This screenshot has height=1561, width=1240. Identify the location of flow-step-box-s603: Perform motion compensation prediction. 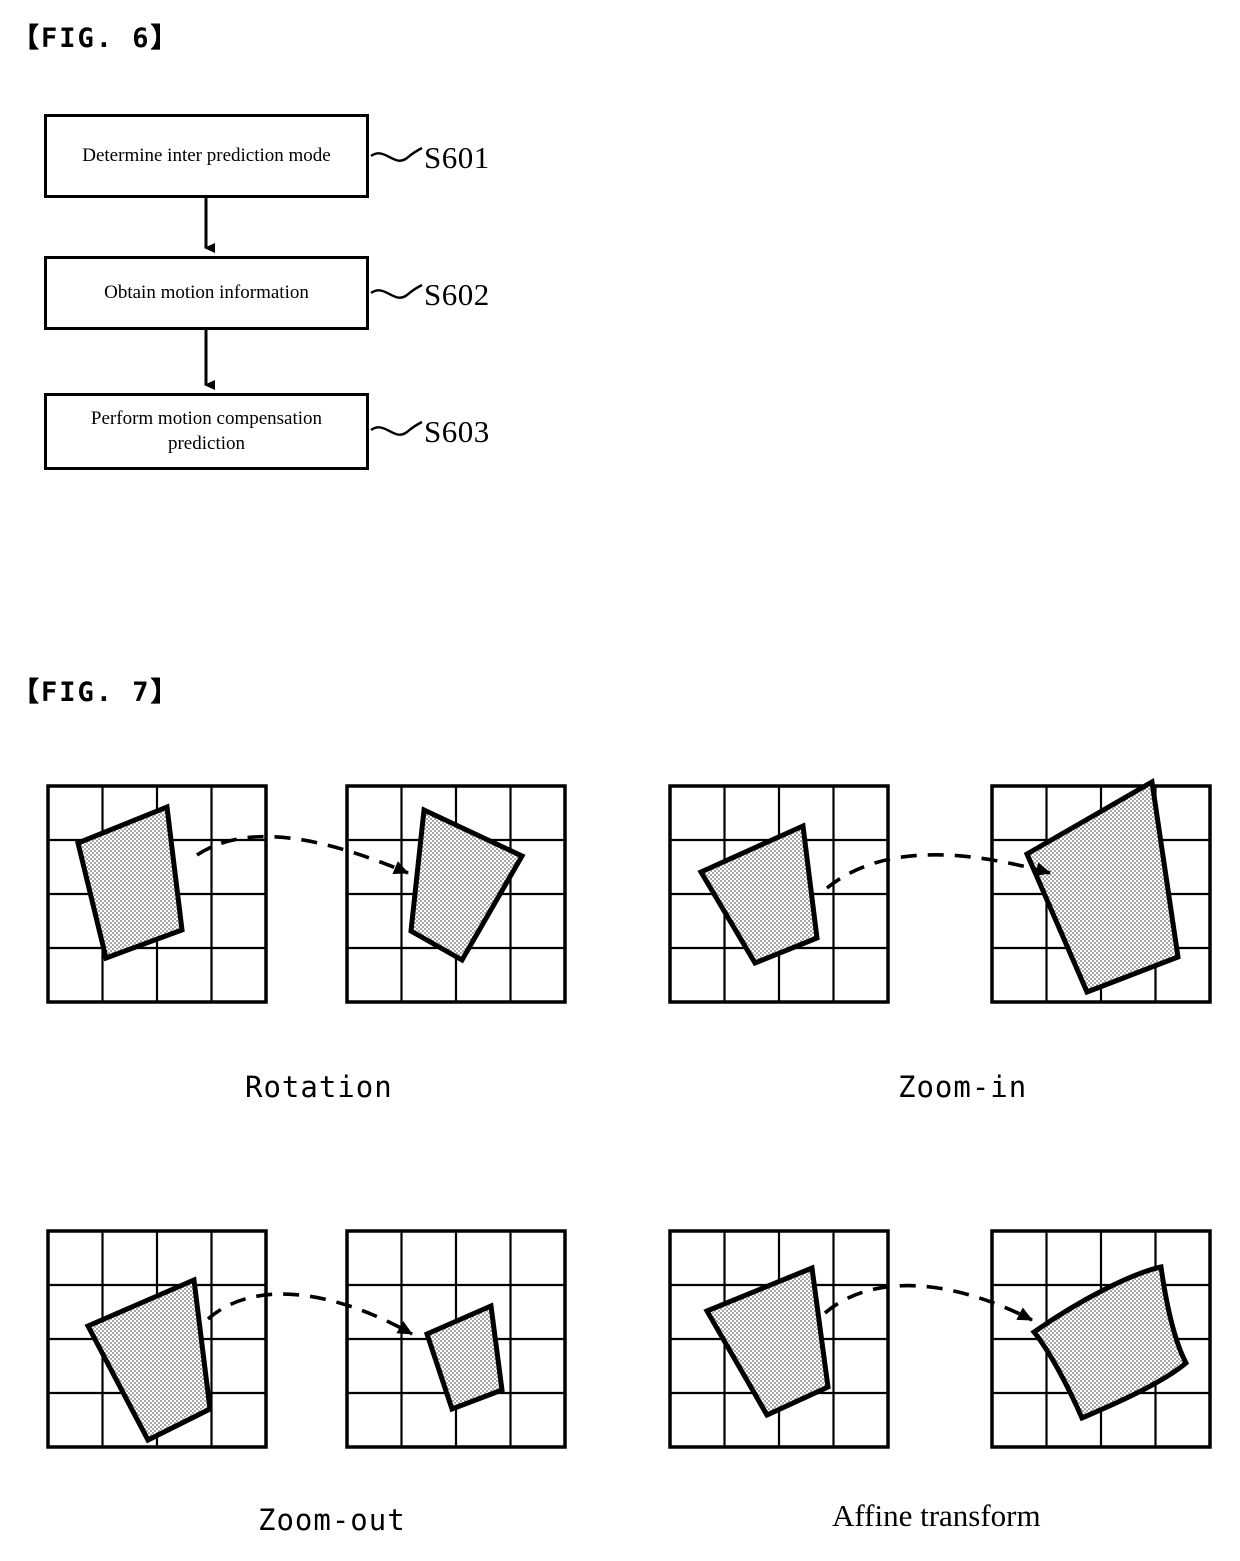
(206, 431).